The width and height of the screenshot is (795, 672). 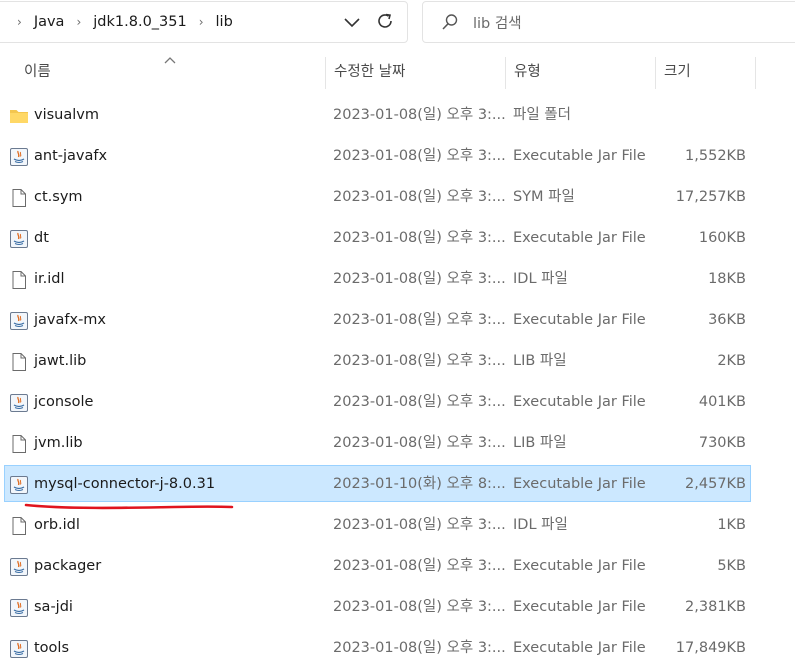 What do you see at coordinates (369, 72) in the screenshot?
I see `column-header-date: 수정한 날짜` at bounding box center [369, 72].